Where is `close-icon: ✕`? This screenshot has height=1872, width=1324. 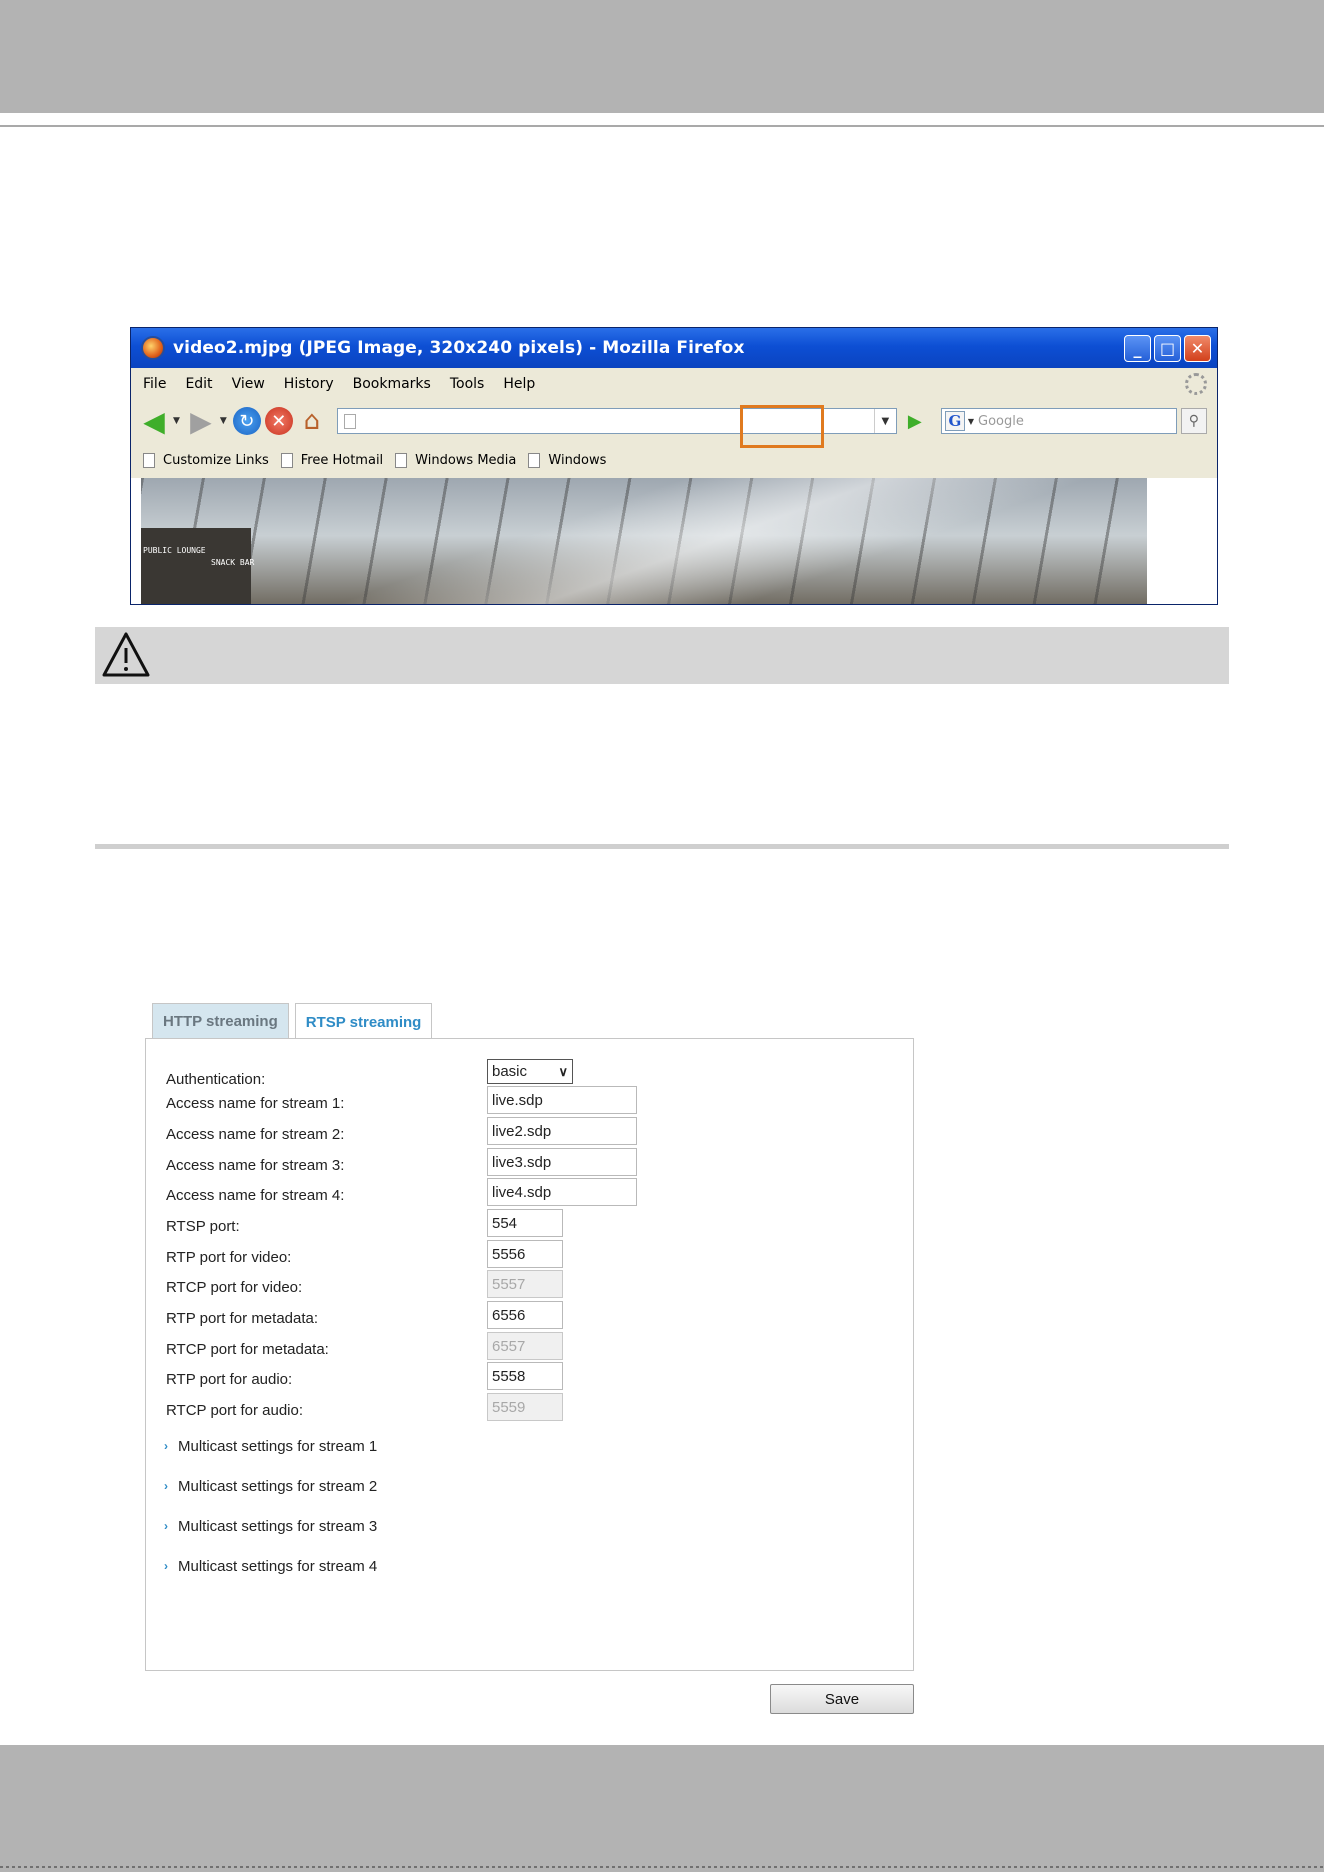 close-icon: ✕ is located at coordinates (1197, 348).